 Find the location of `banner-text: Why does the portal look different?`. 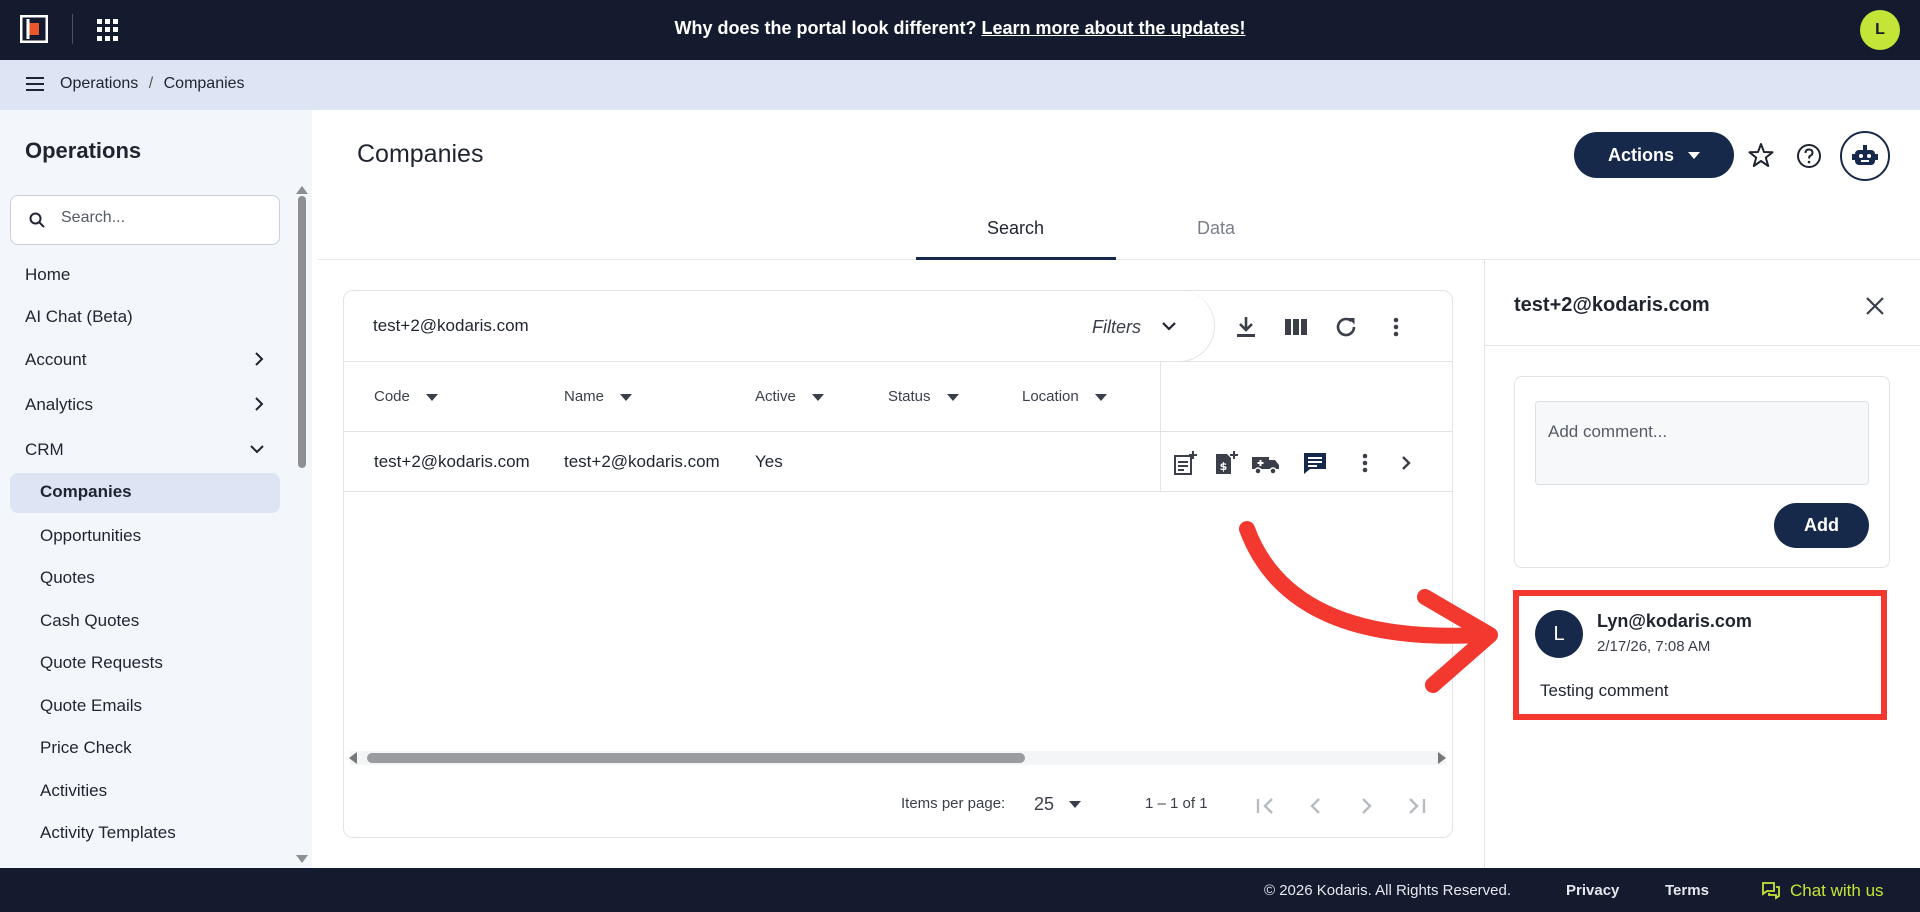

banner-text: Why does the portal look different? is located at coordinates (825, 28).